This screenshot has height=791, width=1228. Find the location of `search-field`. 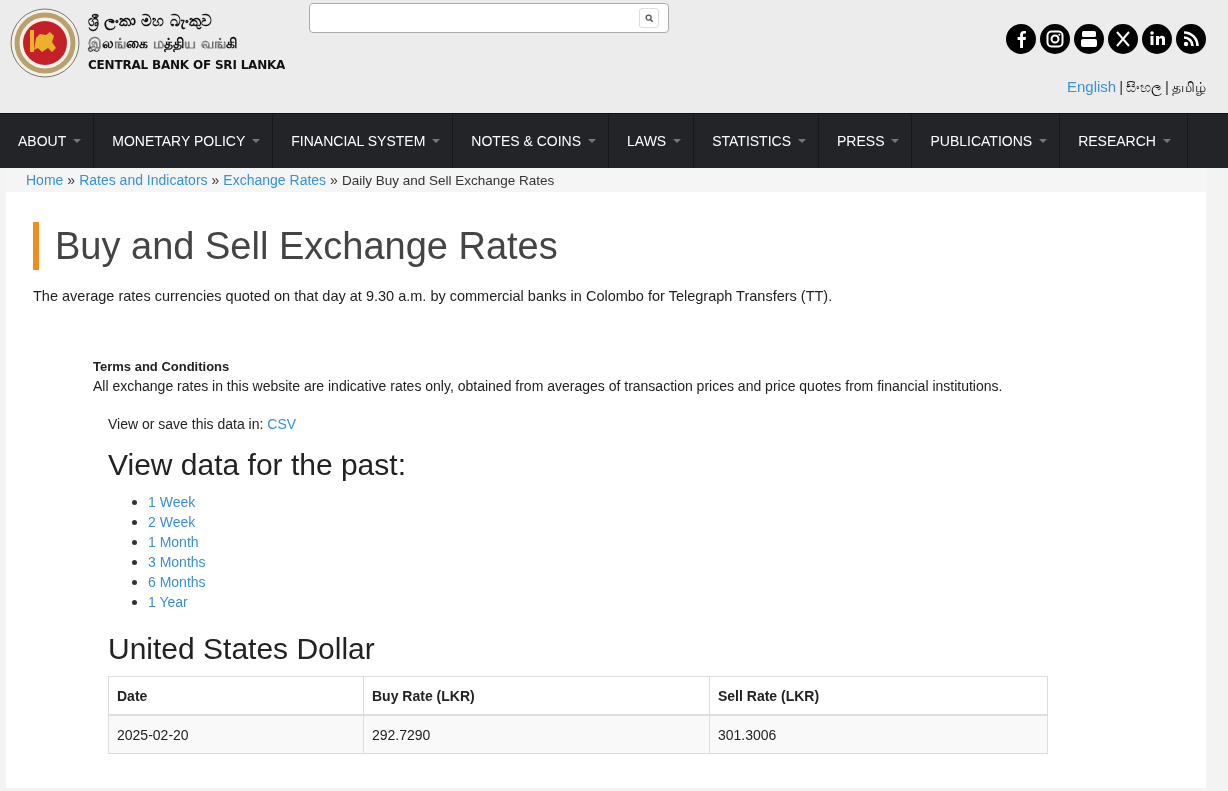

search-field is located at coordinates (489, 18).